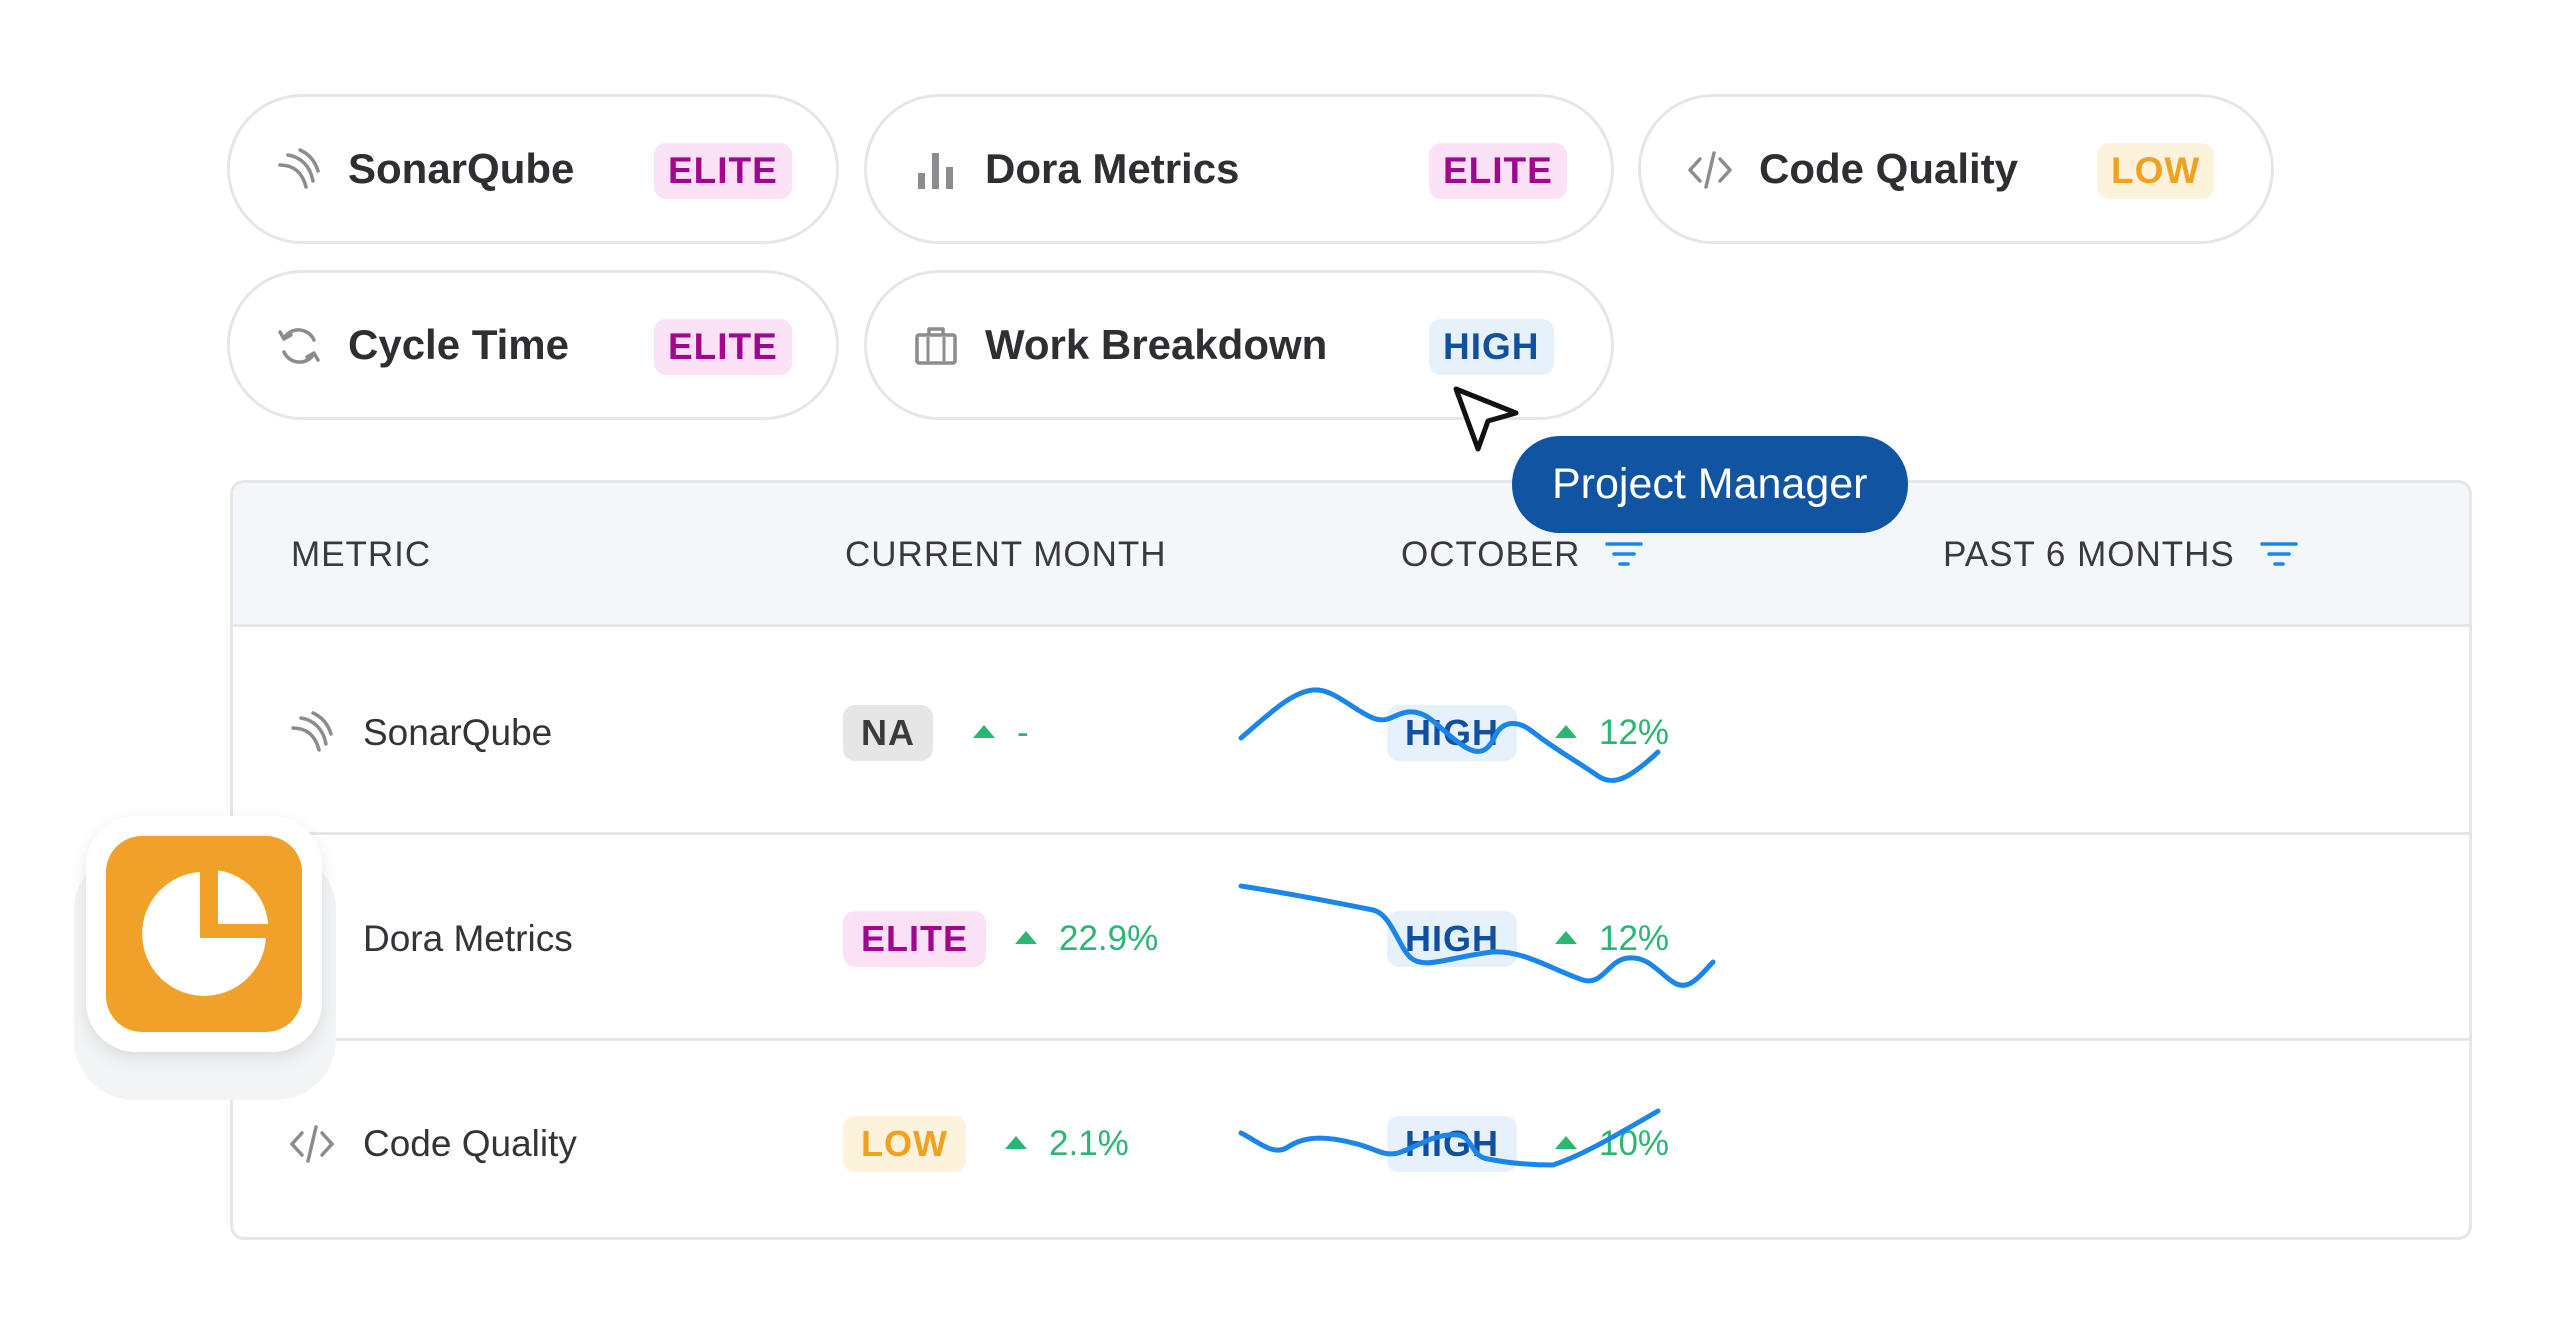 This screenshot has height=1330, width=2560. I want to click on pill-cycle-time: Cycle Time ELITE, so click(533, 345).